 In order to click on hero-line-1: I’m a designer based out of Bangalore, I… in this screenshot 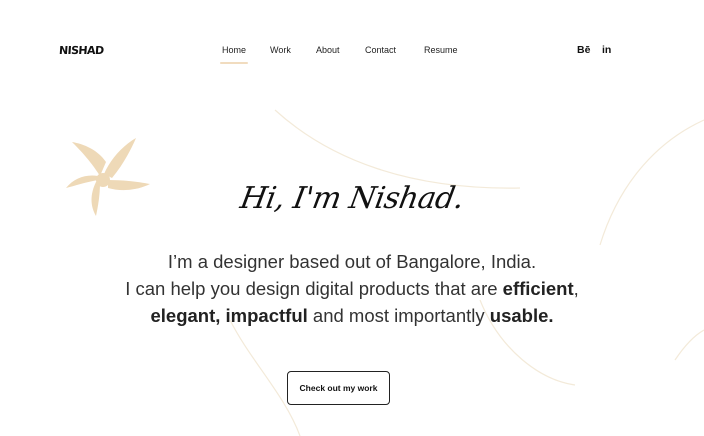, I will do `click(352, 261)`.